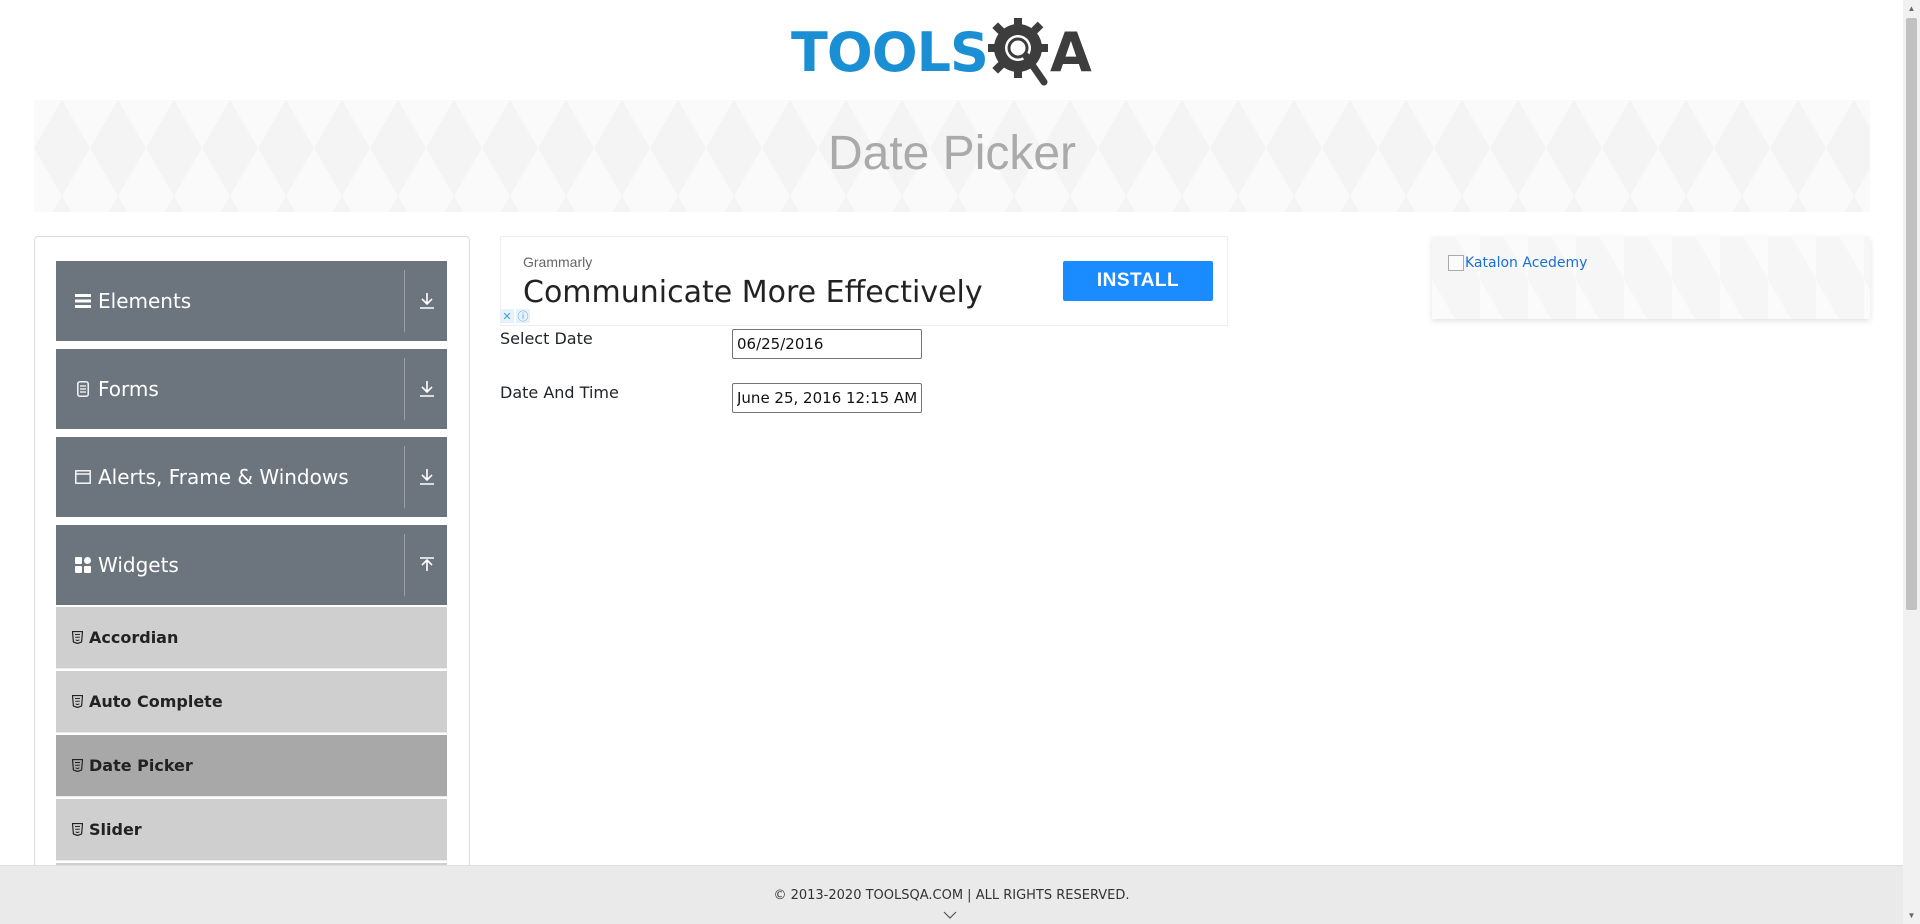 The width and height of the screenshot is (1920, 924). What do you see at coordinates (1456, 263) in the screenshot?
I see `broken-image-icon` at bounding box center [1456, 263].